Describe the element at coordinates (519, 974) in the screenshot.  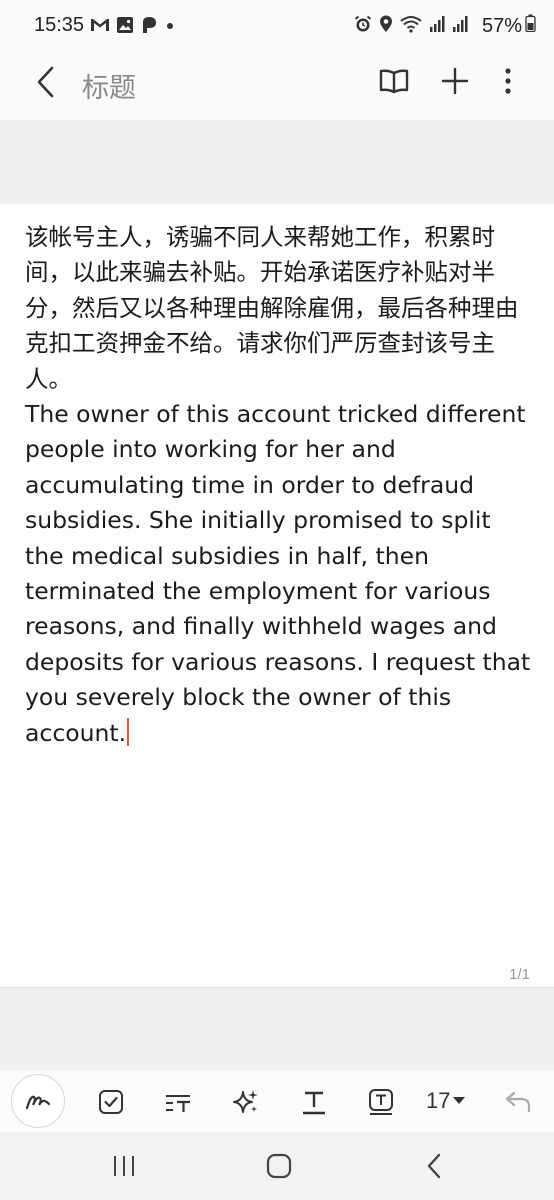
I see `page-indicator: 1/1` at that location.